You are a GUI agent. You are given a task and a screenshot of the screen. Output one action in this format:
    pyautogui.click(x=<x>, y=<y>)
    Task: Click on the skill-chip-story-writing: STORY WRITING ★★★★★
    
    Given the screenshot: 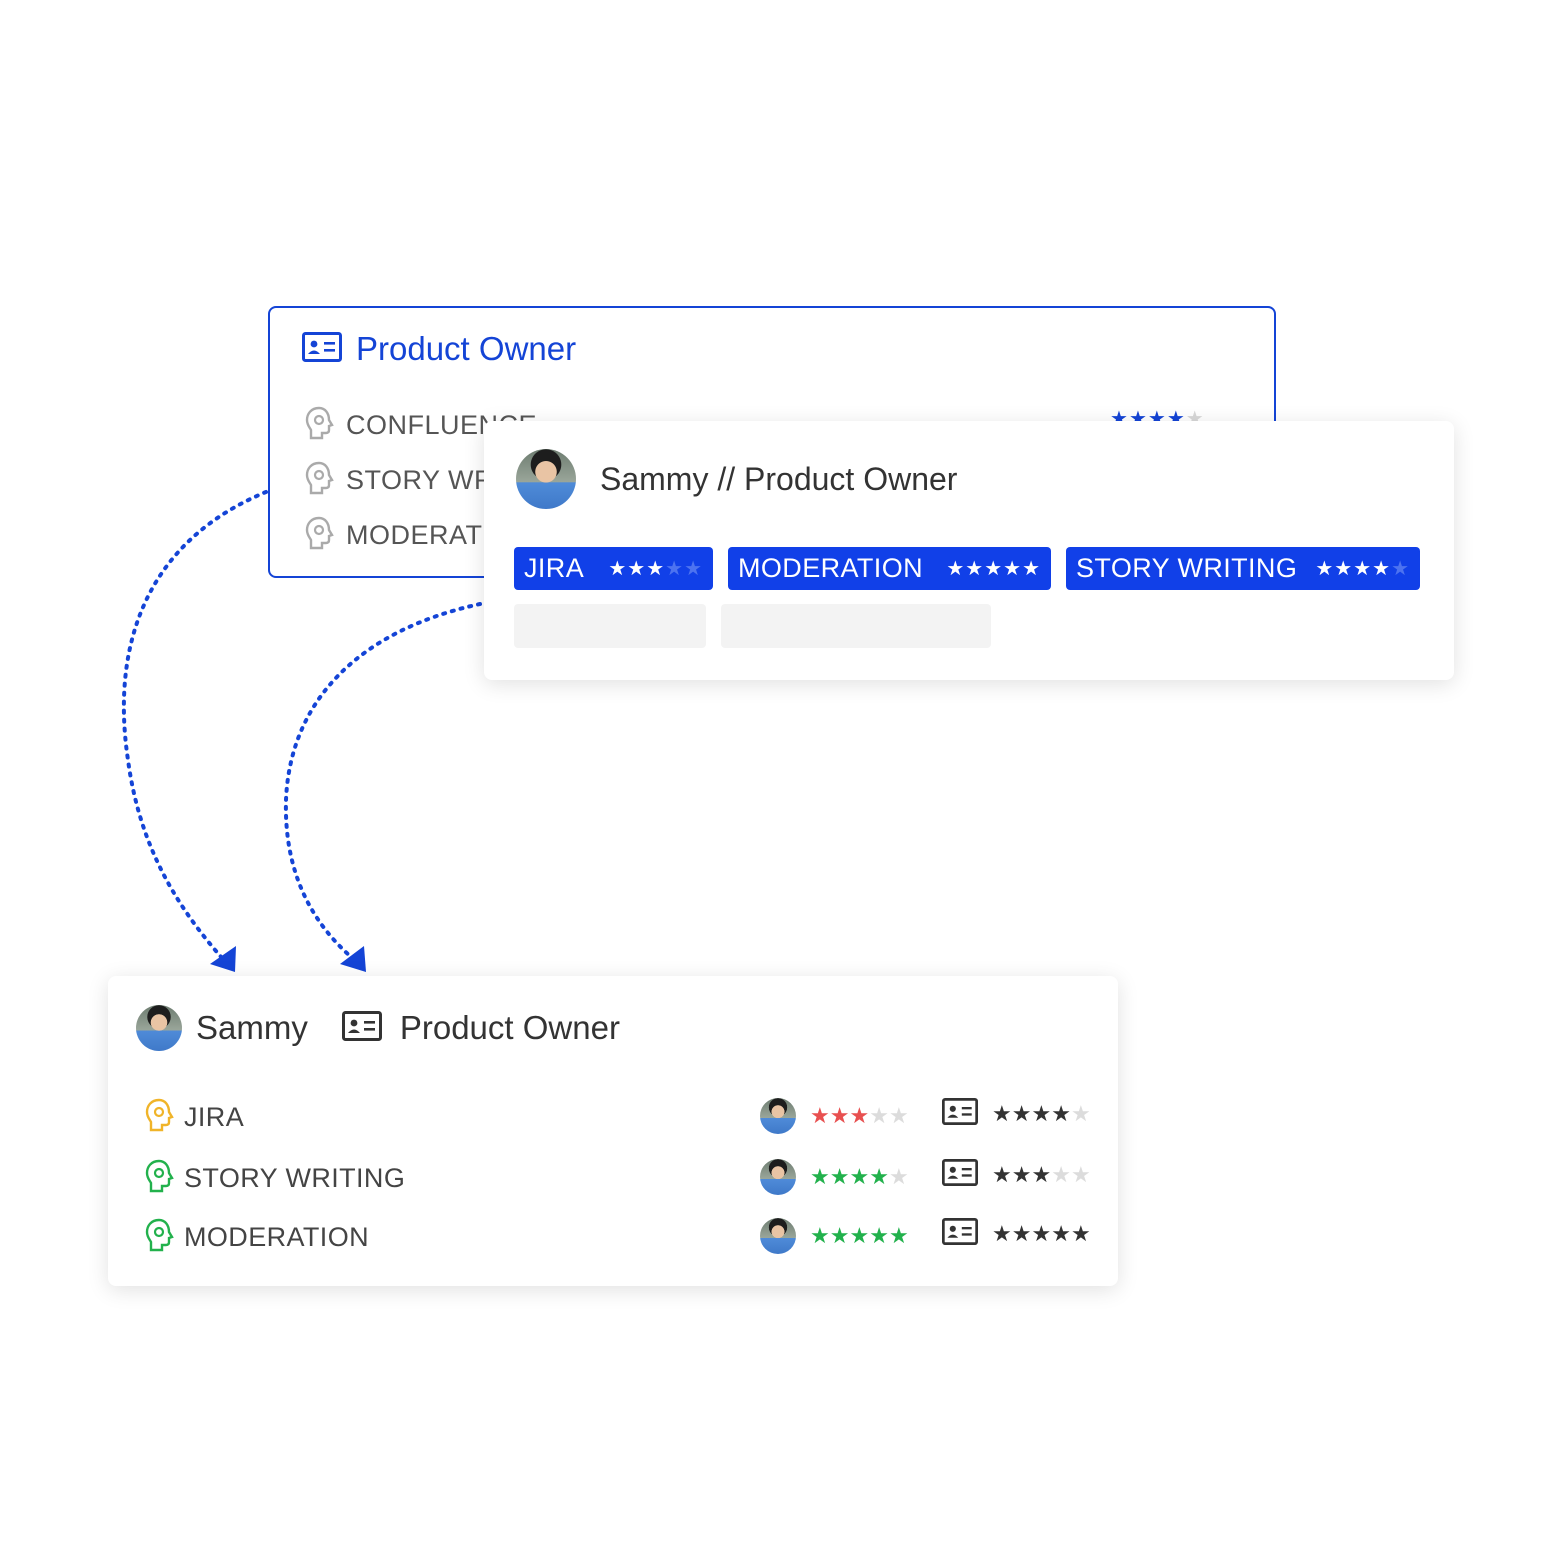 What is the action you would take?
    pyautogui.click(x=1243, y=568)
    